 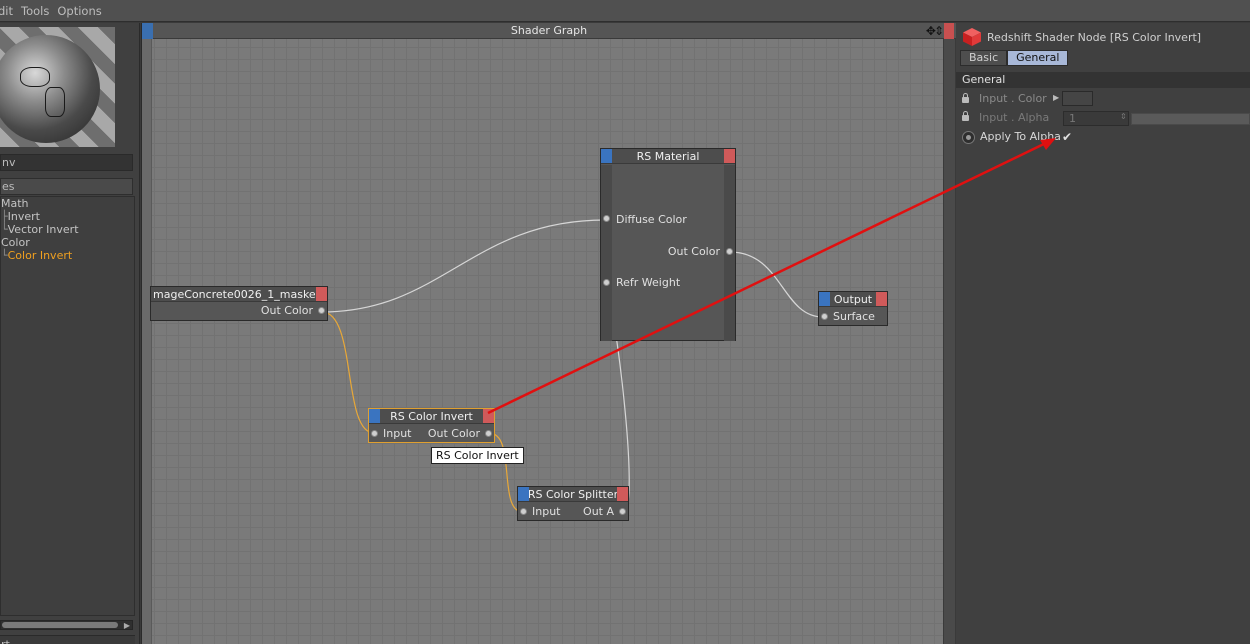 I want to click on node-header: Output, so click(x=853, y=299).